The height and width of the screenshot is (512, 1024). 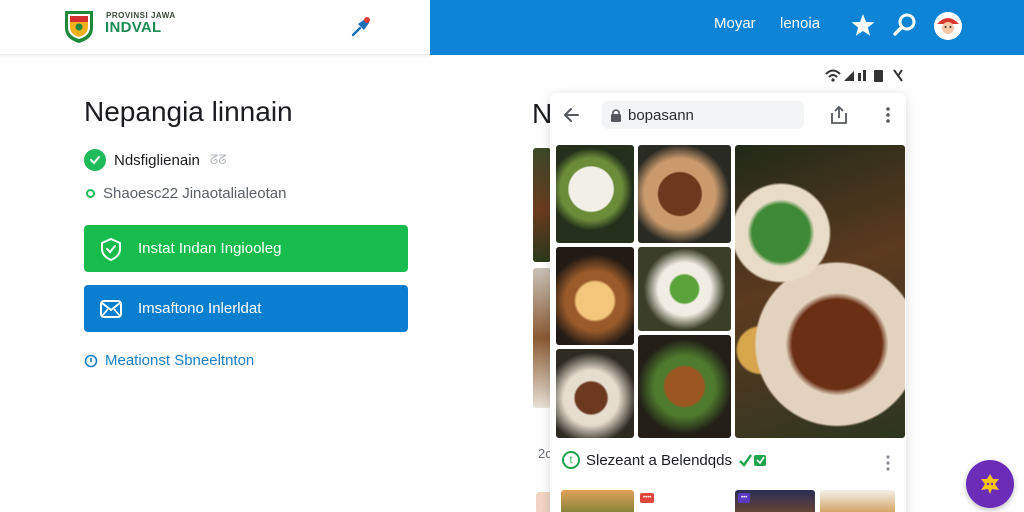 I want to click on caption-more-icon, so click(x=888, y=463).